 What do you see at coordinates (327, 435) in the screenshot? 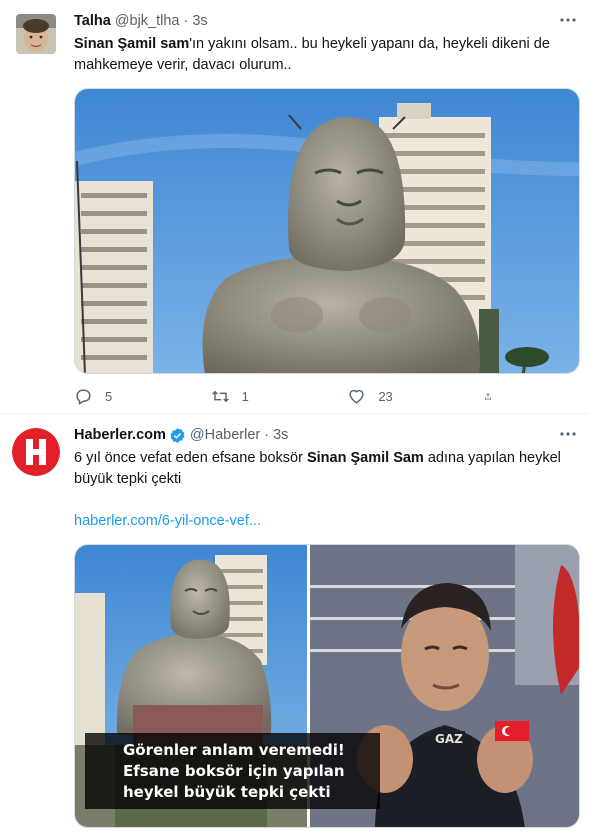
I see `tweet-header: Haberler.com @Haberler · 3s` at bounding box center [327, 435].